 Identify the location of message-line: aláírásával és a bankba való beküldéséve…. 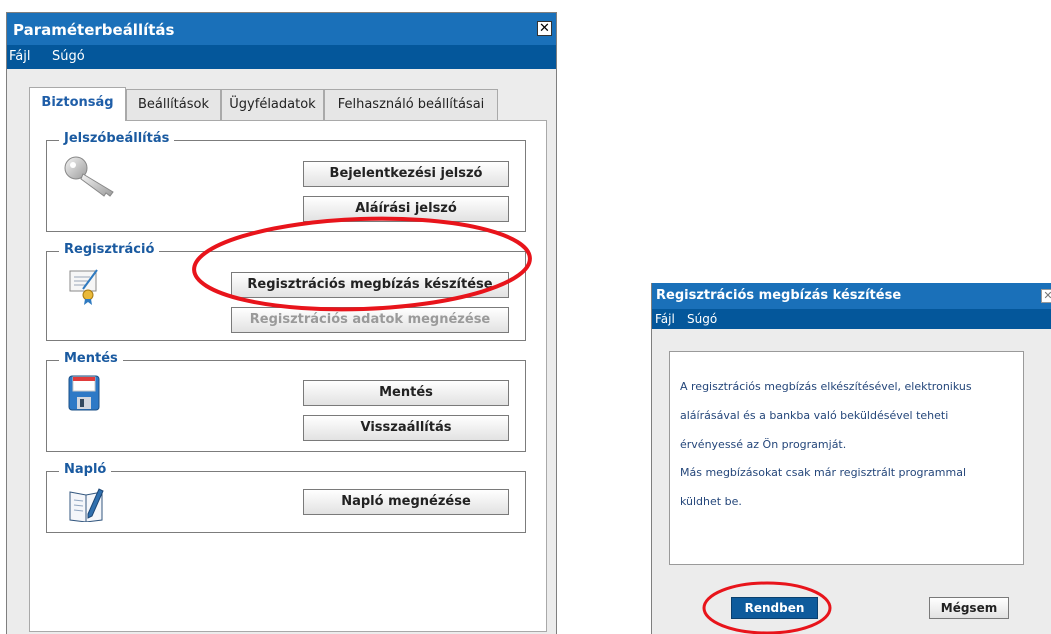
(814, 415).